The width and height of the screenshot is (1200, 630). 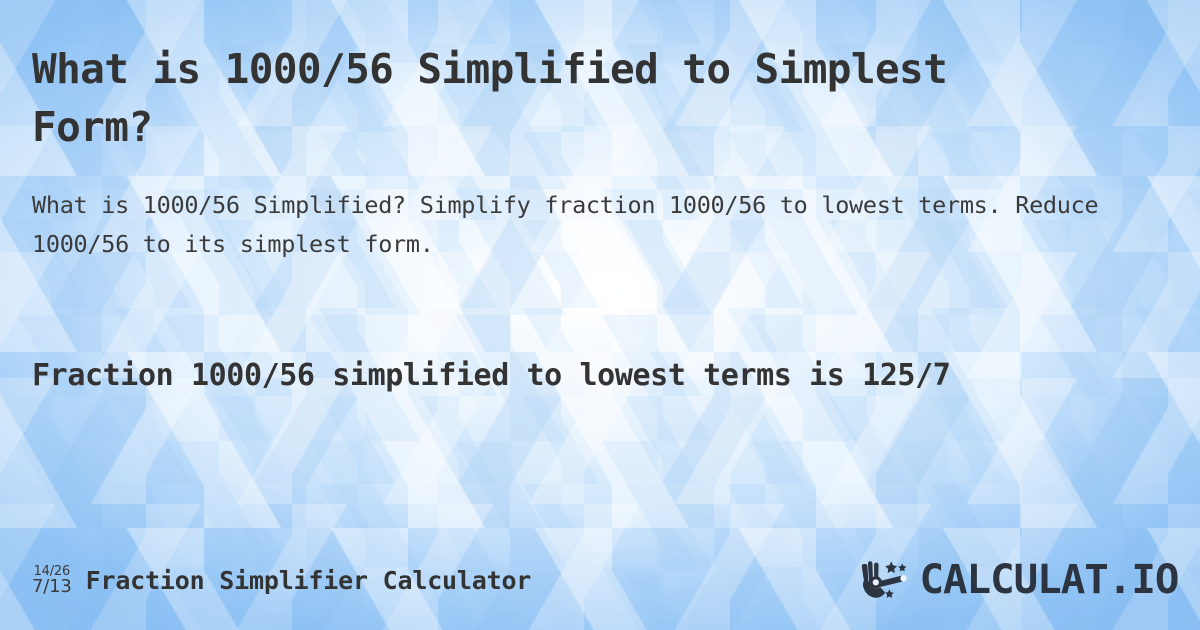 What do you see at coordinates (887, 580) in the screenshot?
I see `magic-wand-hand-icon` at bounding box center [887, 580].